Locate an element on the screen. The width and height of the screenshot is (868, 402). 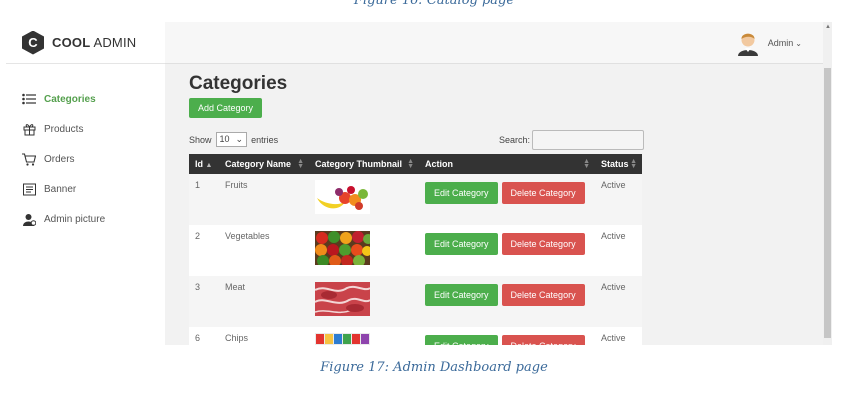
search-label: Search: is located at coordinates (514, 140).